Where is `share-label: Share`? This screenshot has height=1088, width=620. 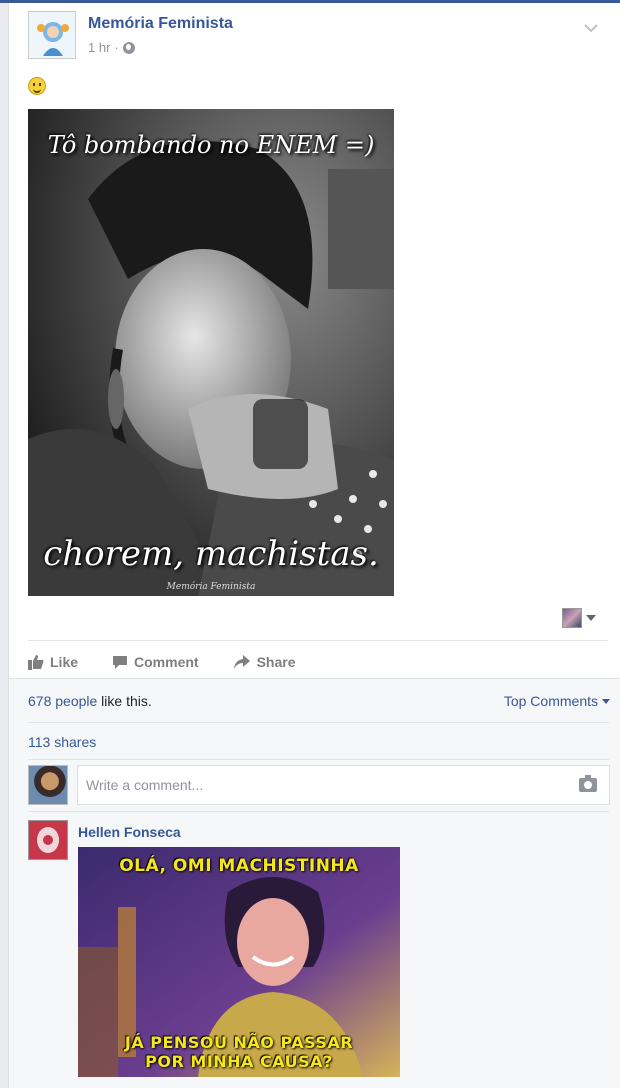 share-label: Share is located at coordinates (276, 662).